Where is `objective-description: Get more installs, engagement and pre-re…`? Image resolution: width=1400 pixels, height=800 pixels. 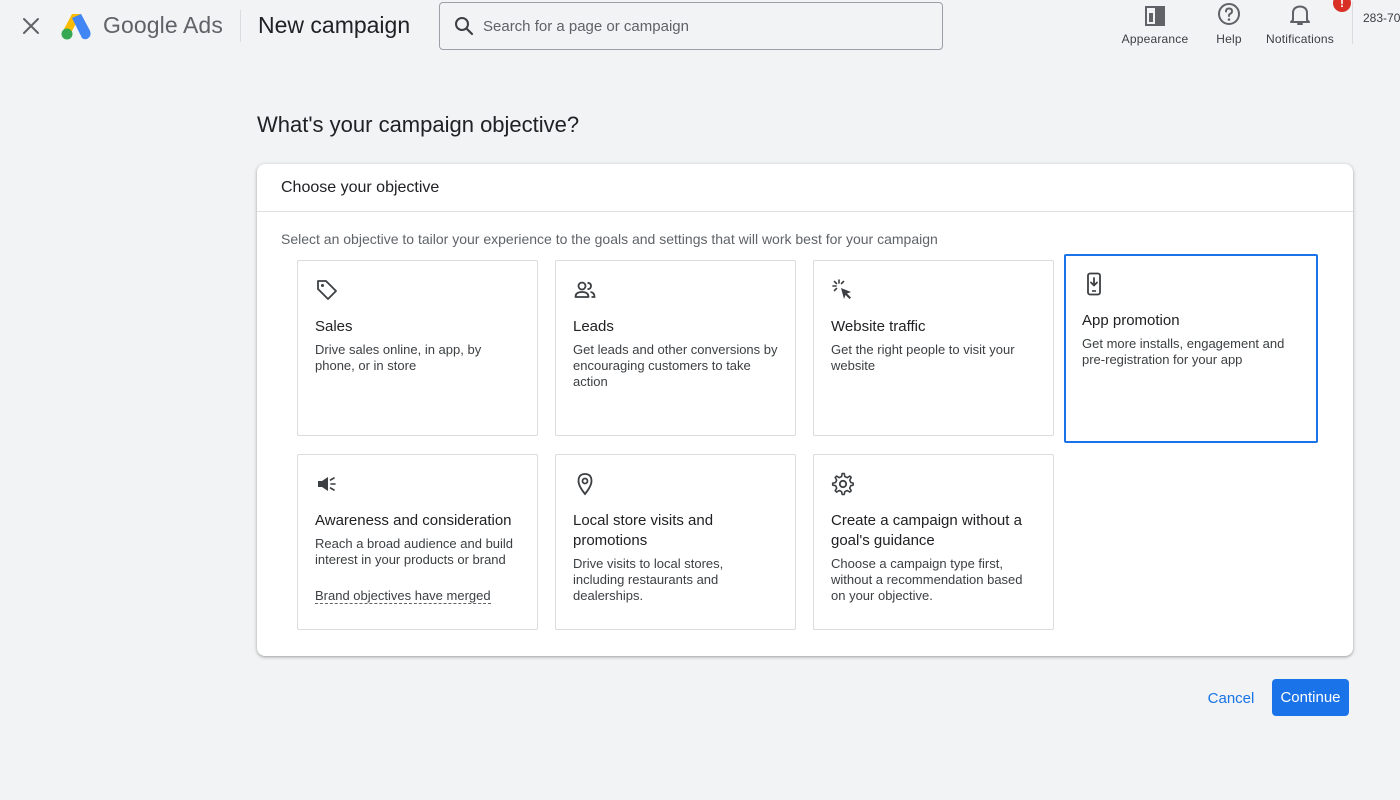 objective-description: Get more installs, engagement and pre-re… is located at coordinates (1183, 351).